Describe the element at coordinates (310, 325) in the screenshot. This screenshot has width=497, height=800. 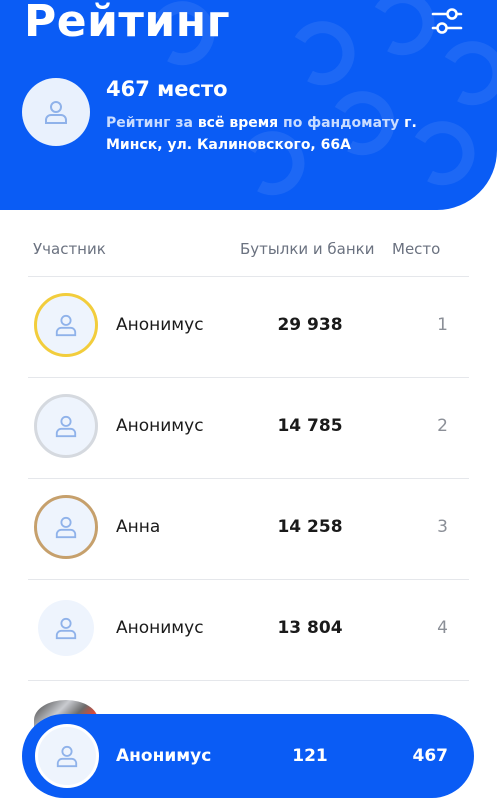
I see `bottles-count: 29 938` at that location.